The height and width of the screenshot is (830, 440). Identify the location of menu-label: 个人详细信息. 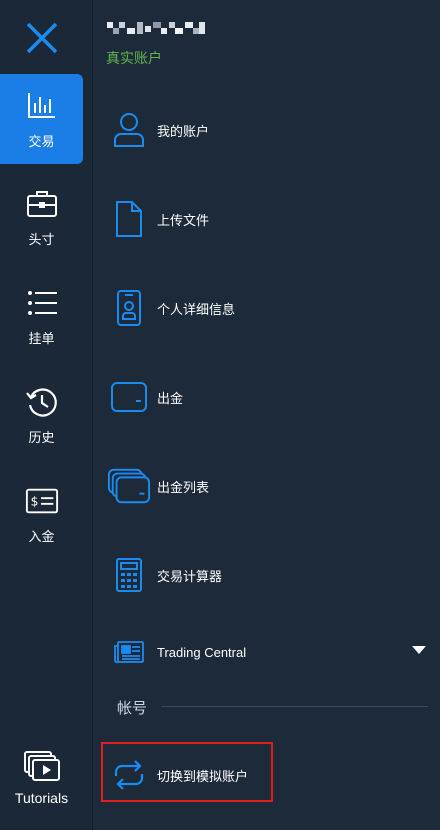
(196, 310).